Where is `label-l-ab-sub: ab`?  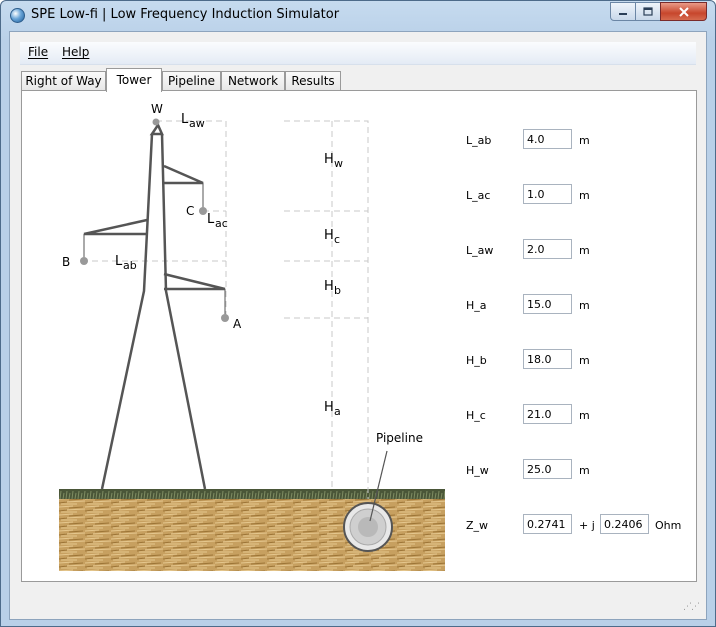
label-l-ab-sub: ab is located at coordinates (130, 265).